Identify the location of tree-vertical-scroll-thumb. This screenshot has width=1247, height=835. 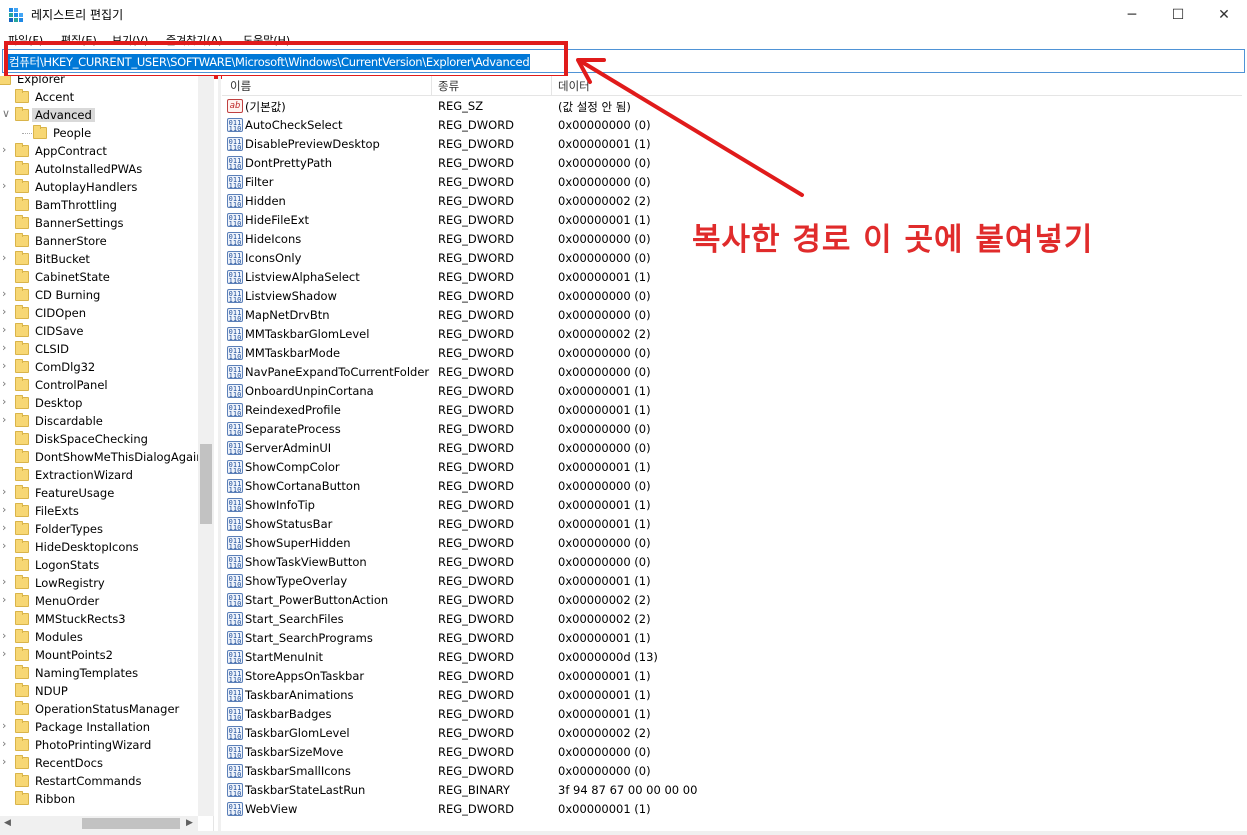
(206, 484).